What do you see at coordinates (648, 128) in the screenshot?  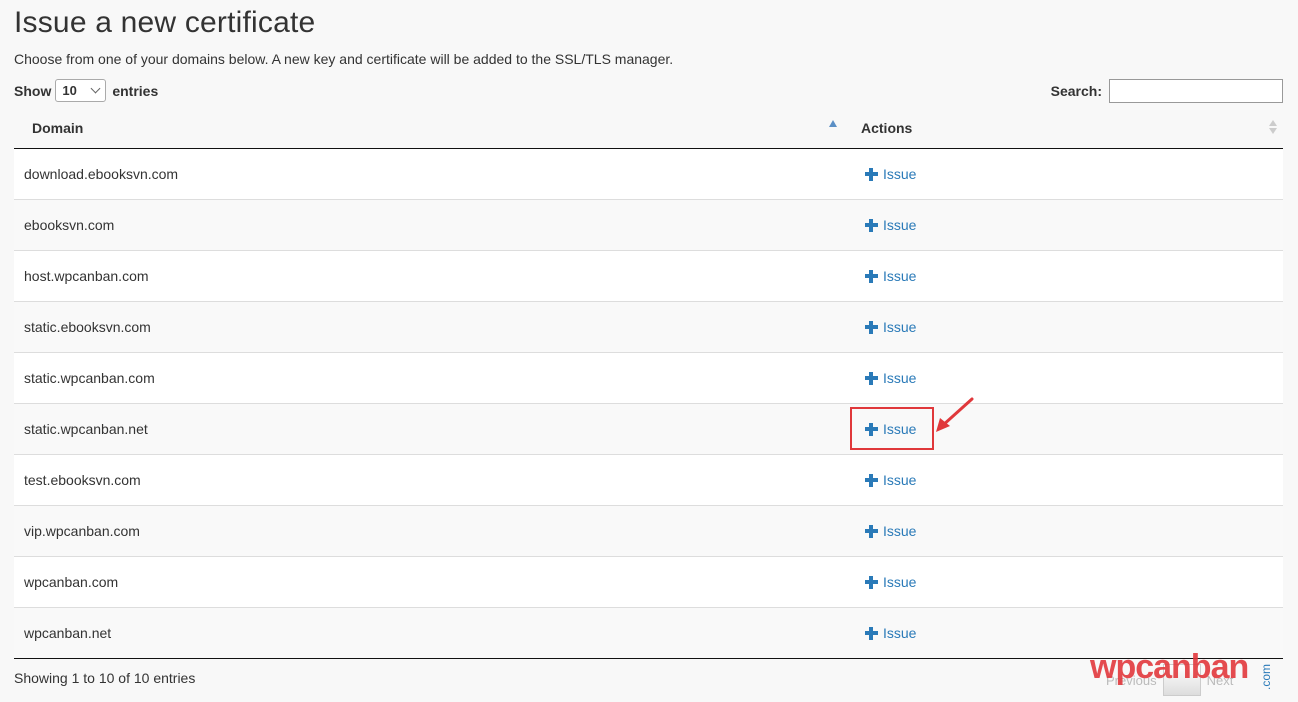 I see `table-header: Domain Actions` at bounding box center [648, 128].